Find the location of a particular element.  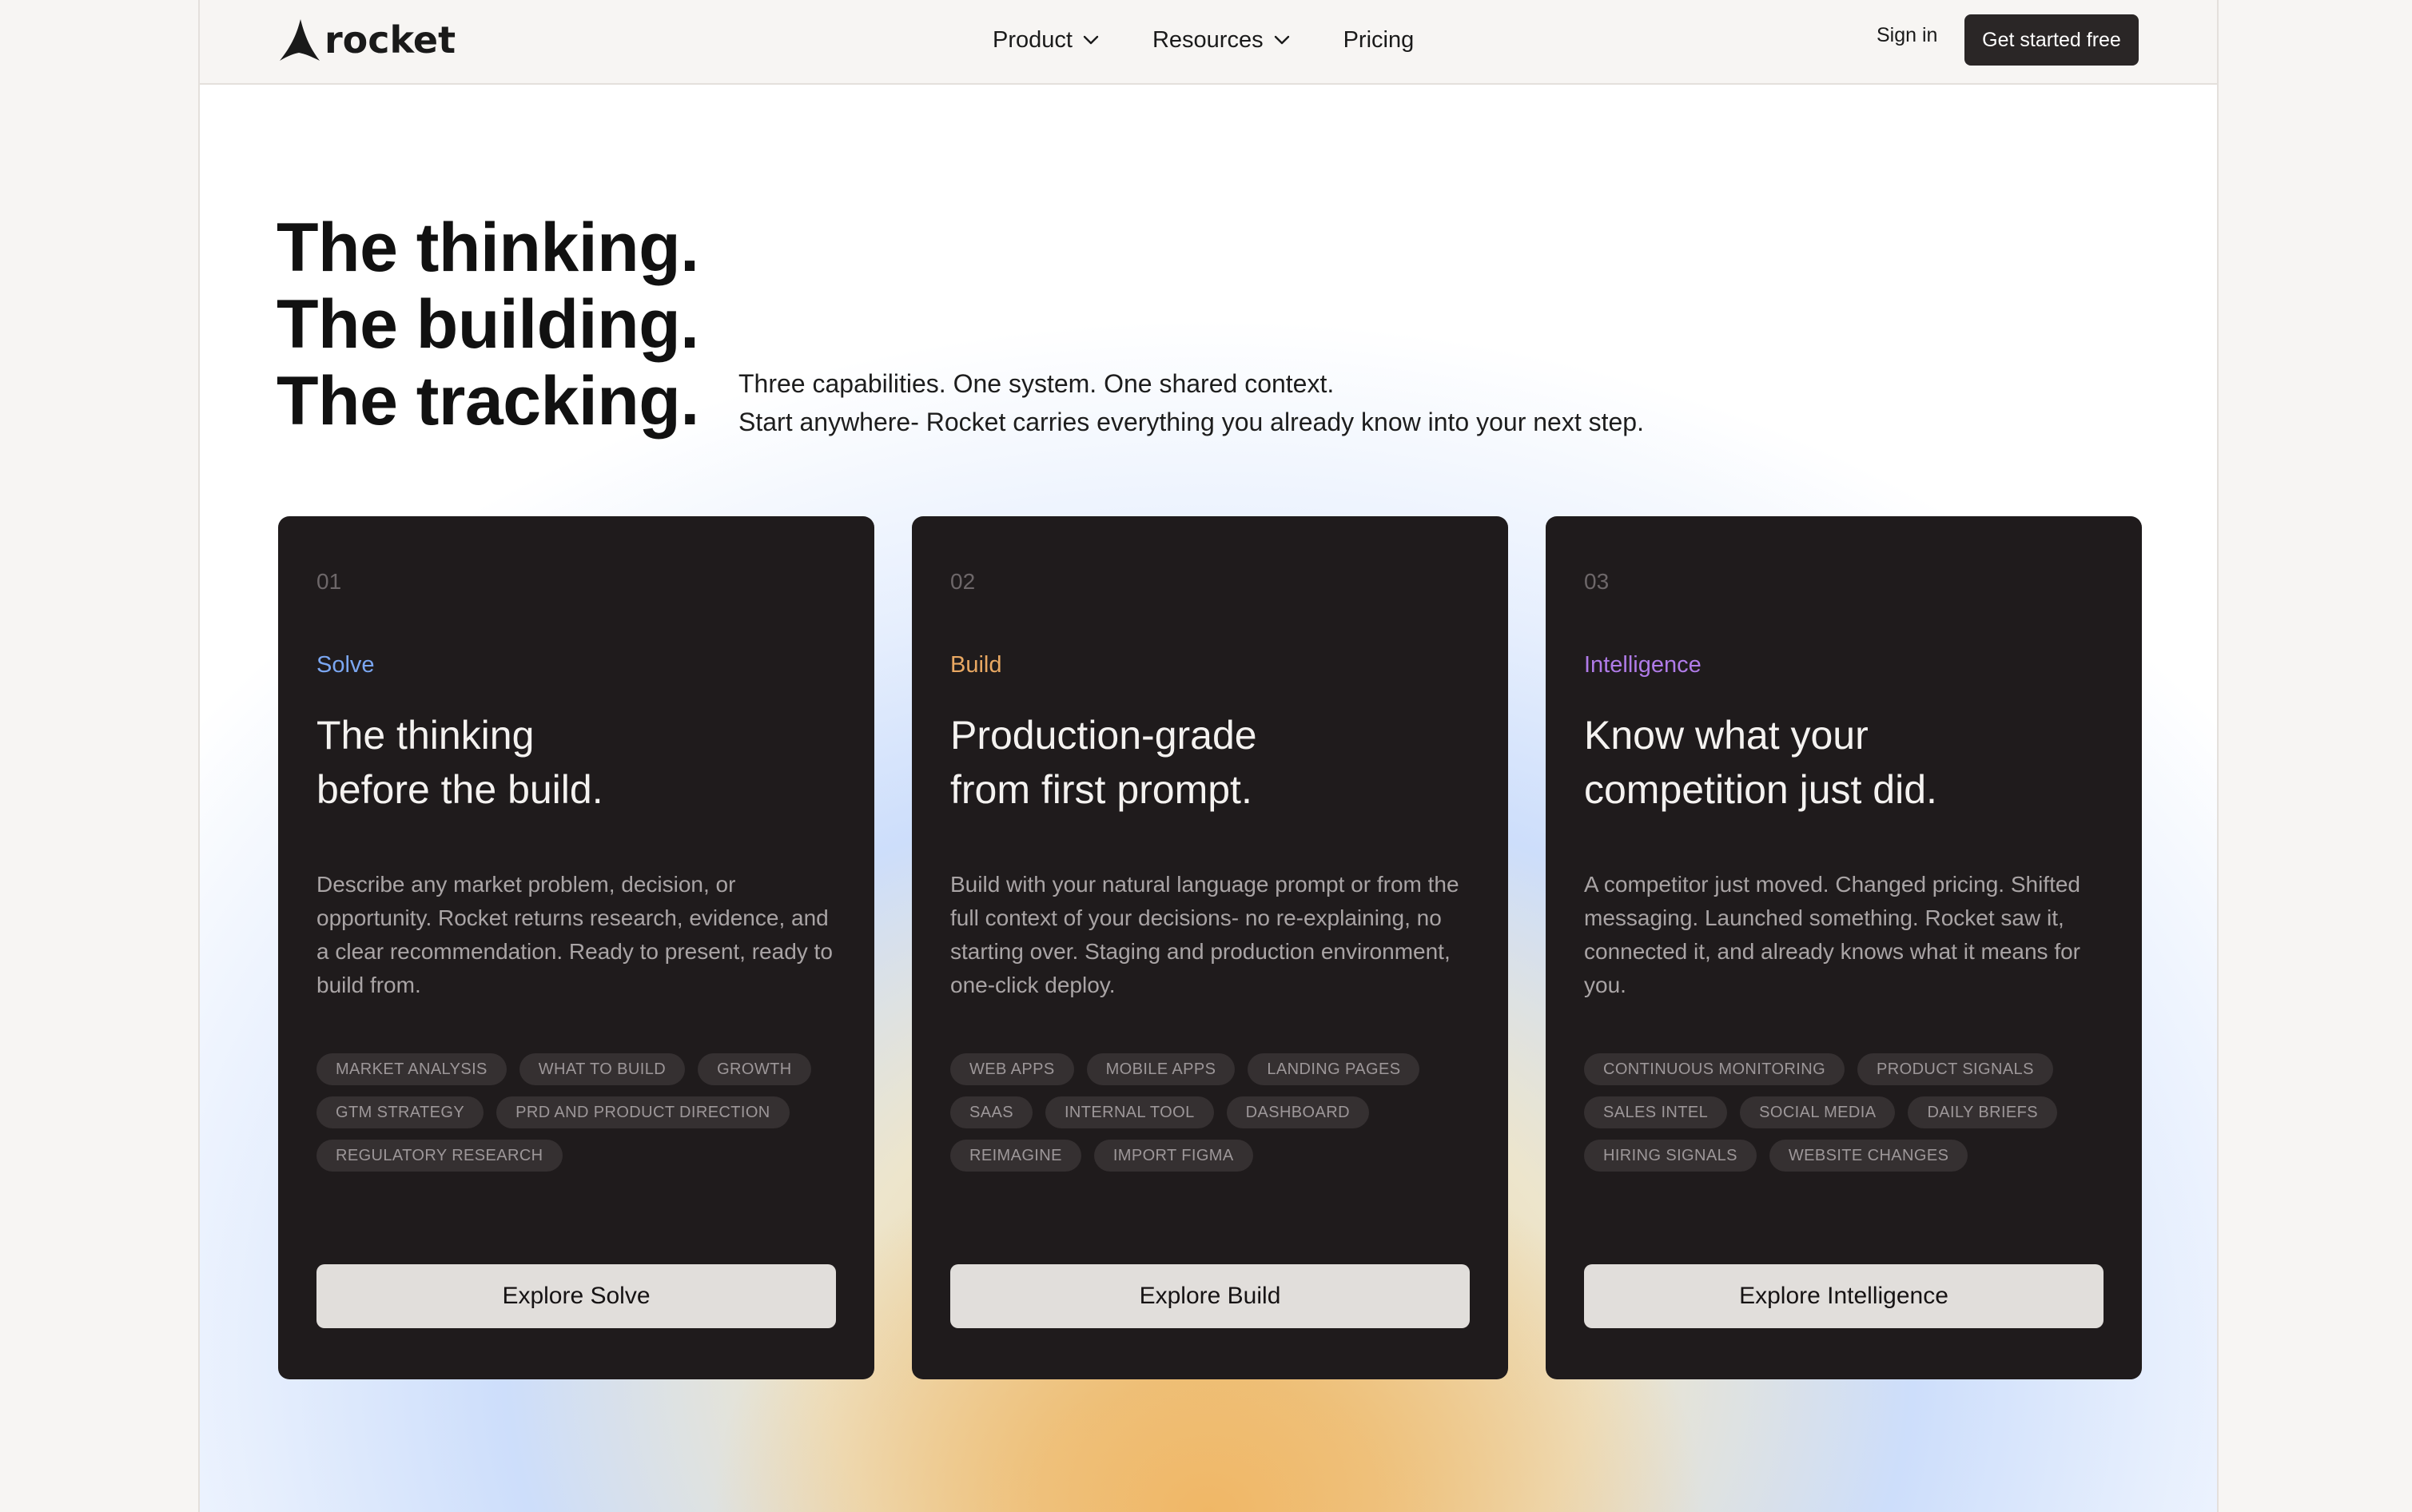

chip: IMPORT FIGMA is located at coordinates (1173, 1156).